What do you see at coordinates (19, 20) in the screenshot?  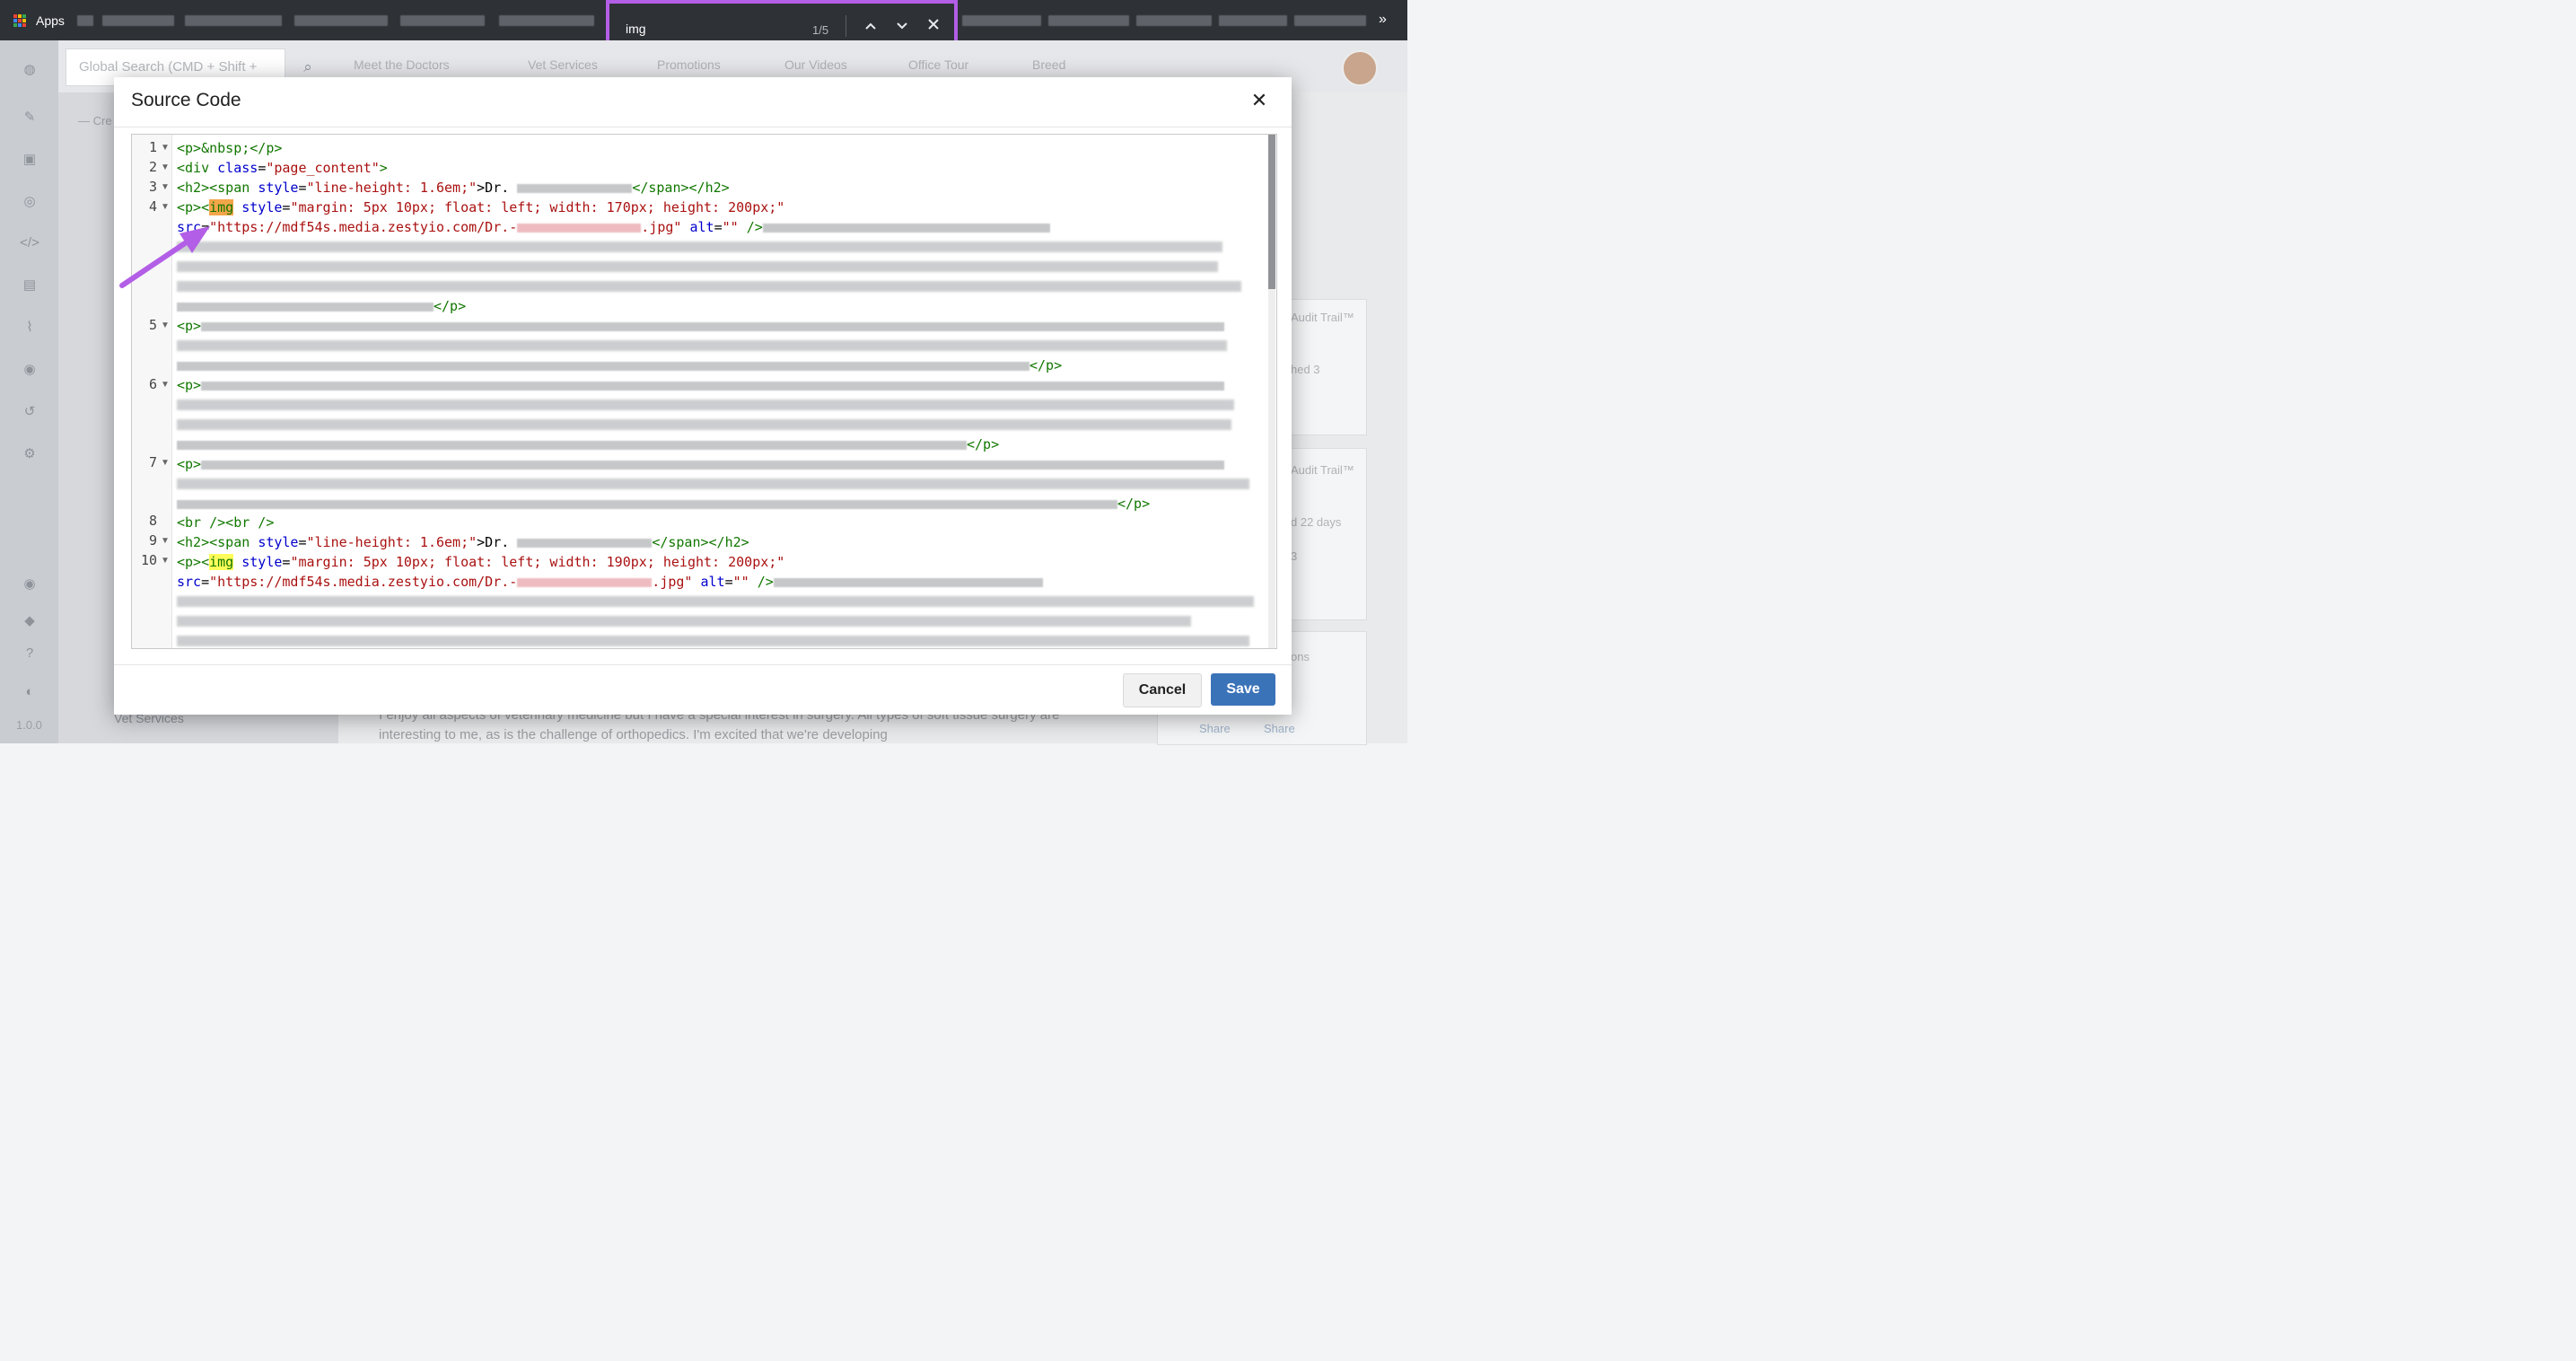 I see `apps-grid-icon` at bounding box center [19, 20].